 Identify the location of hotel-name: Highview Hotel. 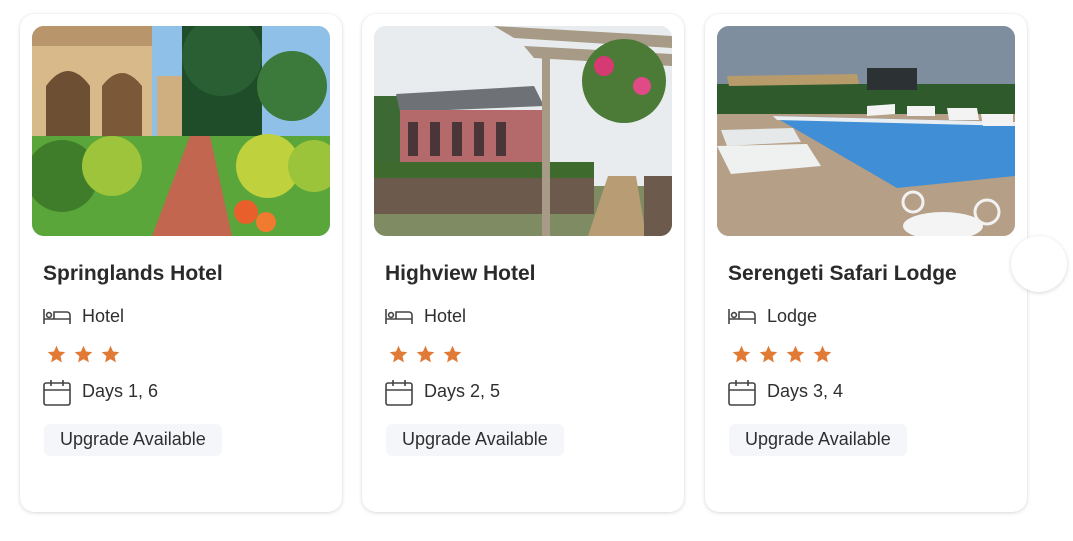
(460, 273).